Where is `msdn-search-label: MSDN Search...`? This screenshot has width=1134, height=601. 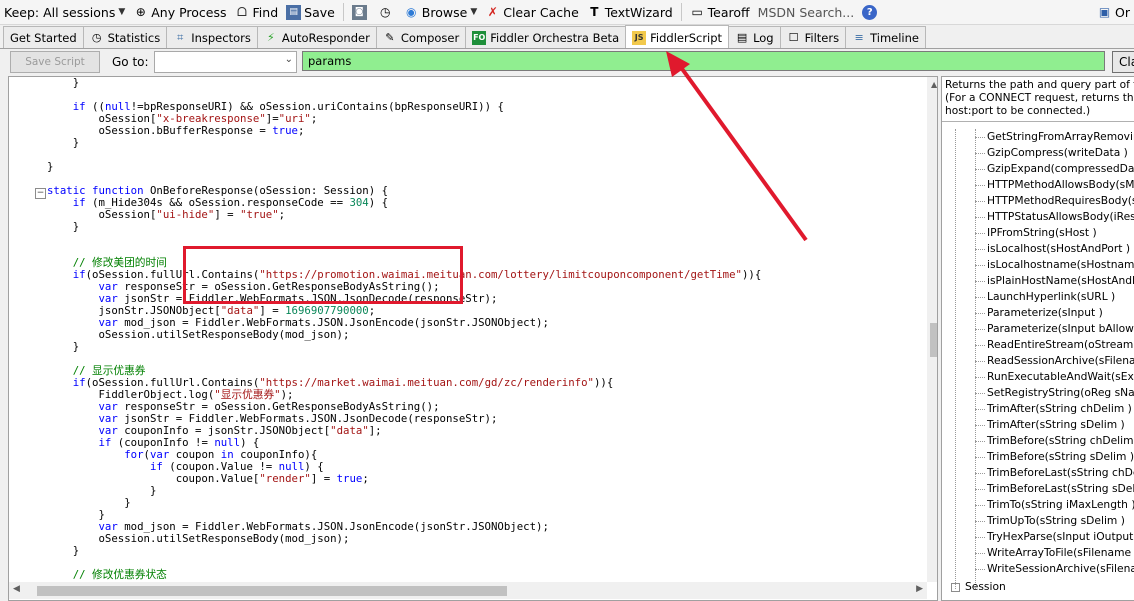
msdn-search-label: MSDN Search... is located at coordinates (806, 12).